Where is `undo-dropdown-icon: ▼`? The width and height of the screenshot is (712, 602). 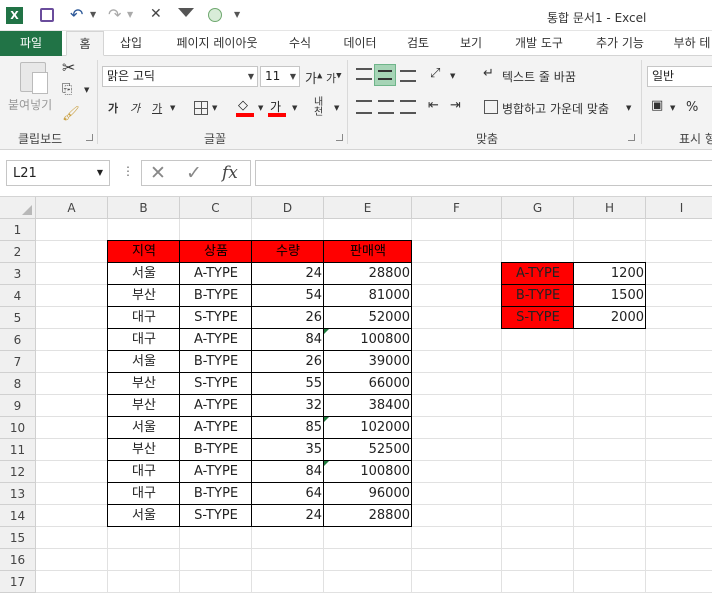 undo-dropdown-icon: ▼ is located at coordinates (93, 14).